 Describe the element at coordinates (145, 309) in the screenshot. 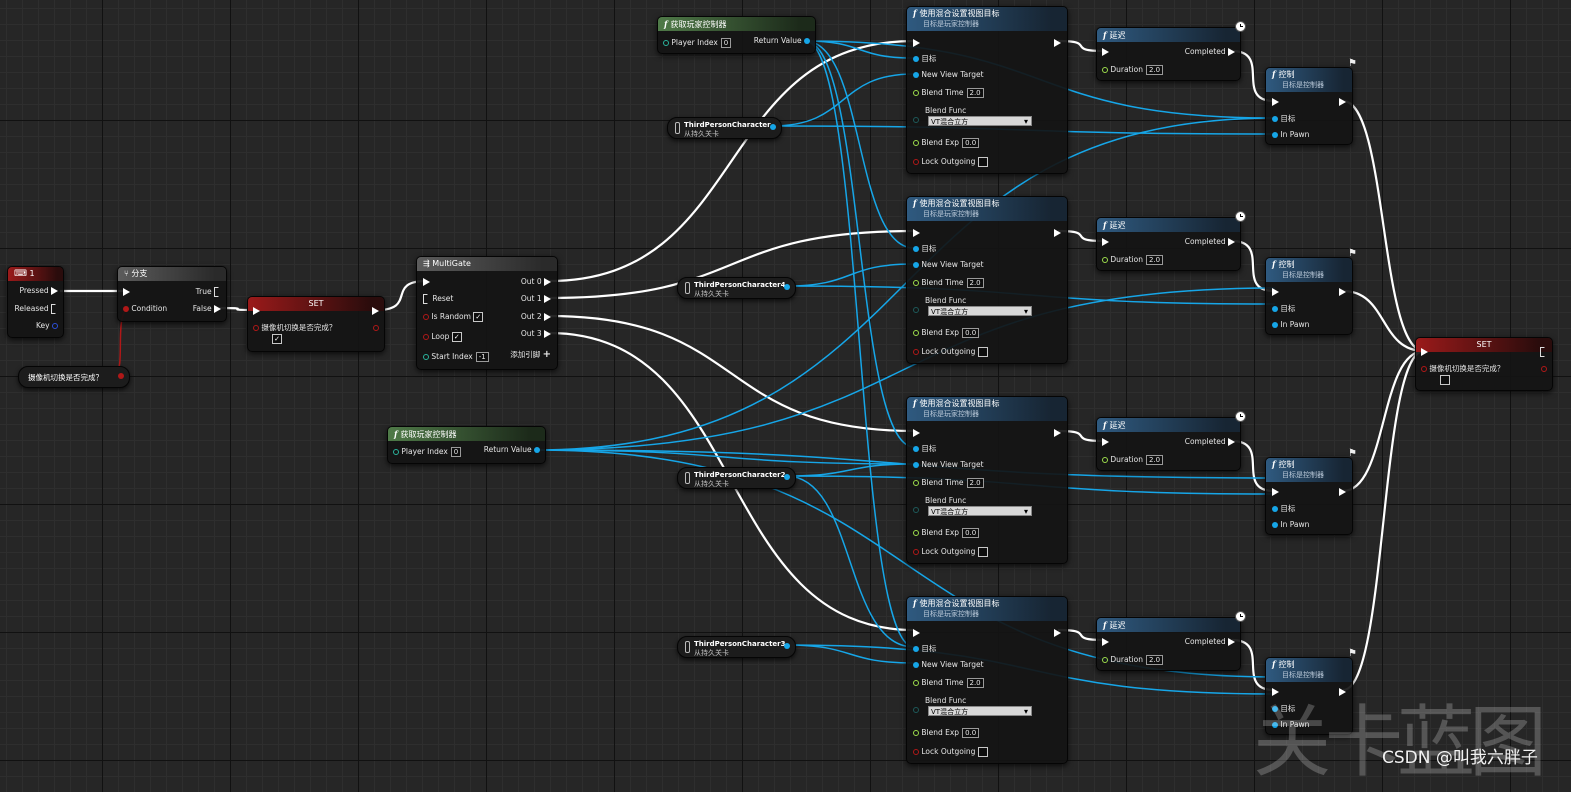

I see `condition-pin: Condition` at that location.